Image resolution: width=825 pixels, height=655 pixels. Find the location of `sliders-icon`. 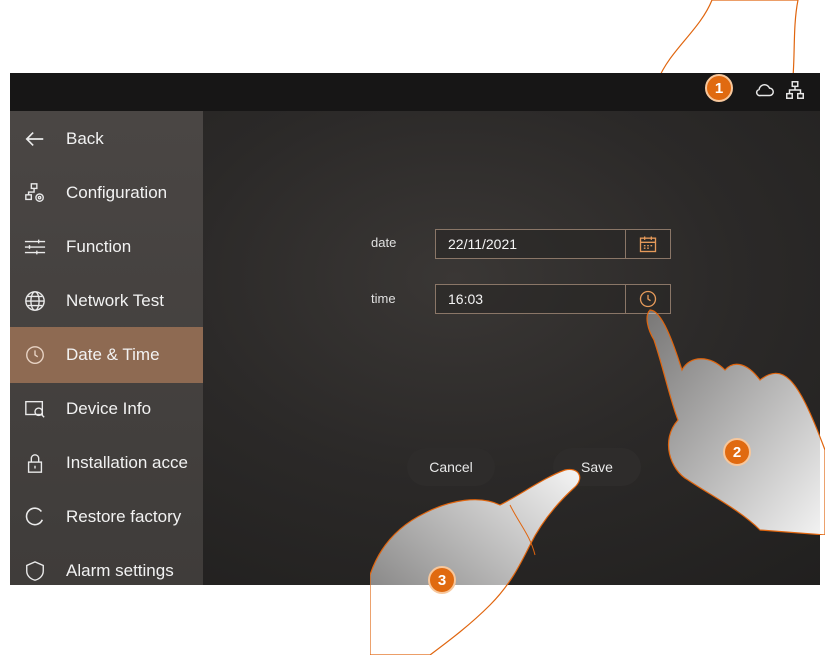

sliders-icon is located at coordinates (35, 247).